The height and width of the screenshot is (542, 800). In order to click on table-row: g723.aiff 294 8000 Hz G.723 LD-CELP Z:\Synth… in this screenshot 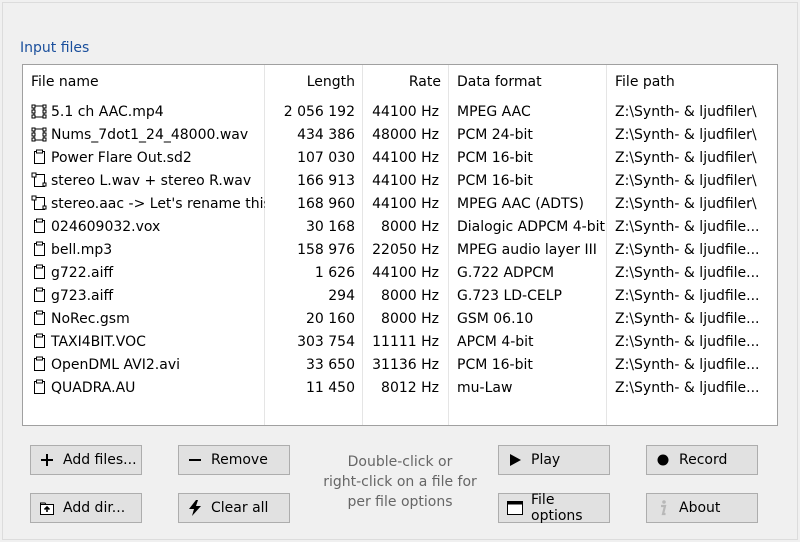, I will do `click(400, 296)`.